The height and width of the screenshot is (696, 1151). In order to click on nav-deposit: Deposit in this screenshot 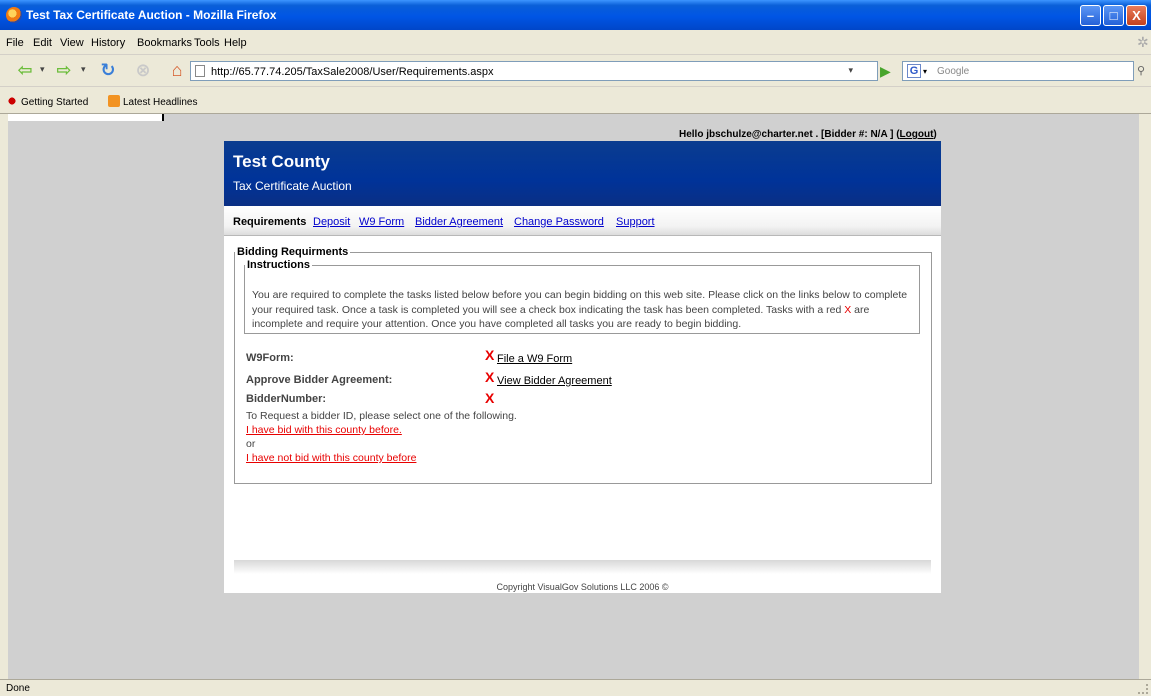, I will do `click(331, 222)`.